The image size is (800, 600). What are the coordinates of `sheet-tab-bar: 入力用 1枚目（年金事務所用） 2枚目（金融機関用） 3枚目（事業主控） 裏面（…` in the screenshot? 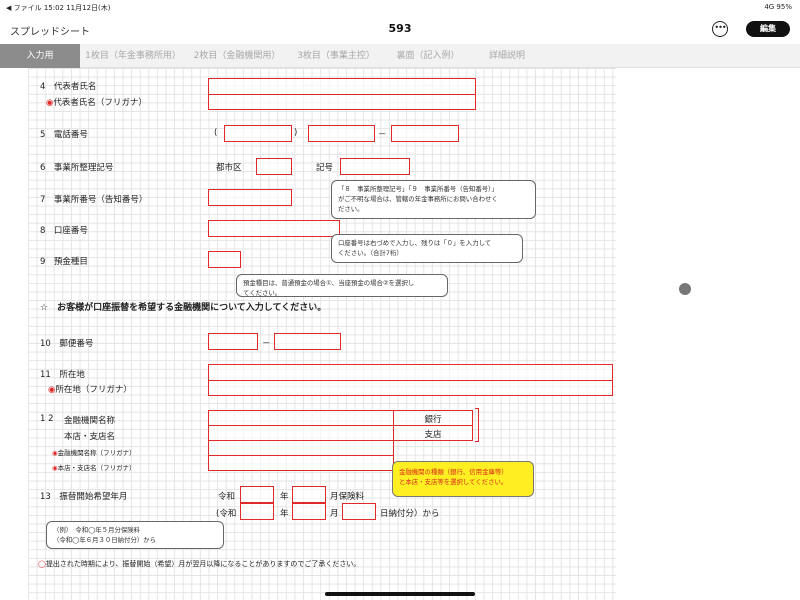 It's located at (400, 56).